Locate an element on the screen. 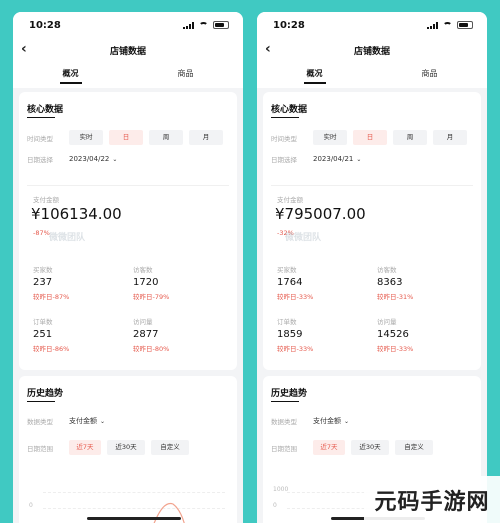  metric-orders: 订单数 1859 较昨日-33% is located at coordinates (295, 334).